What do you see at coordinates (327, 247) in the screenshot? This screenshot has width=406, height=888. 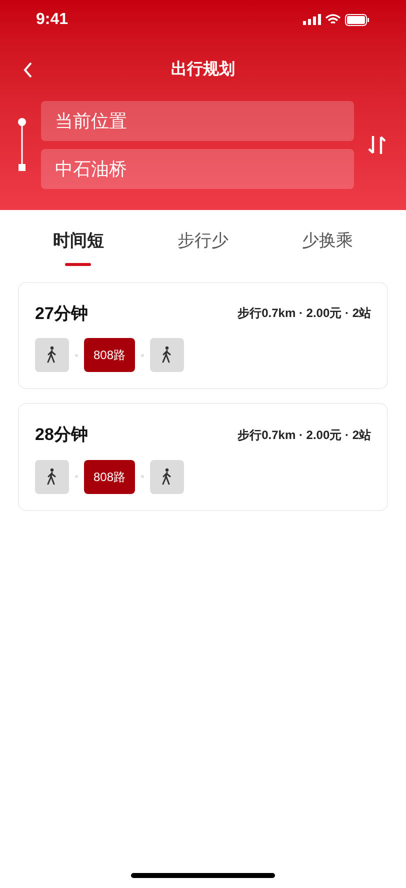 I see `tab: 少换乘` at bounding box center [327, 247].